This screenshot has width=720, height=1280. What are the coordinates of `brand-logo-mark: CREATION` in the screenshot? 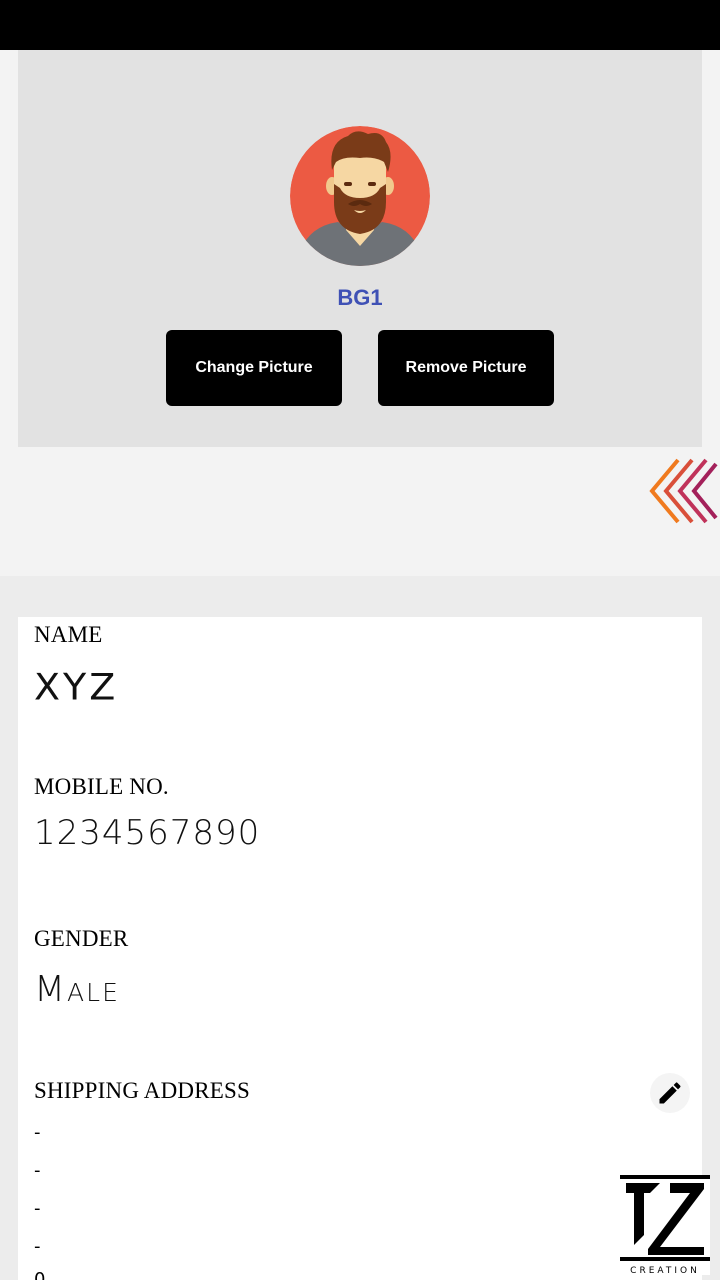 It's located at (665, 1225).